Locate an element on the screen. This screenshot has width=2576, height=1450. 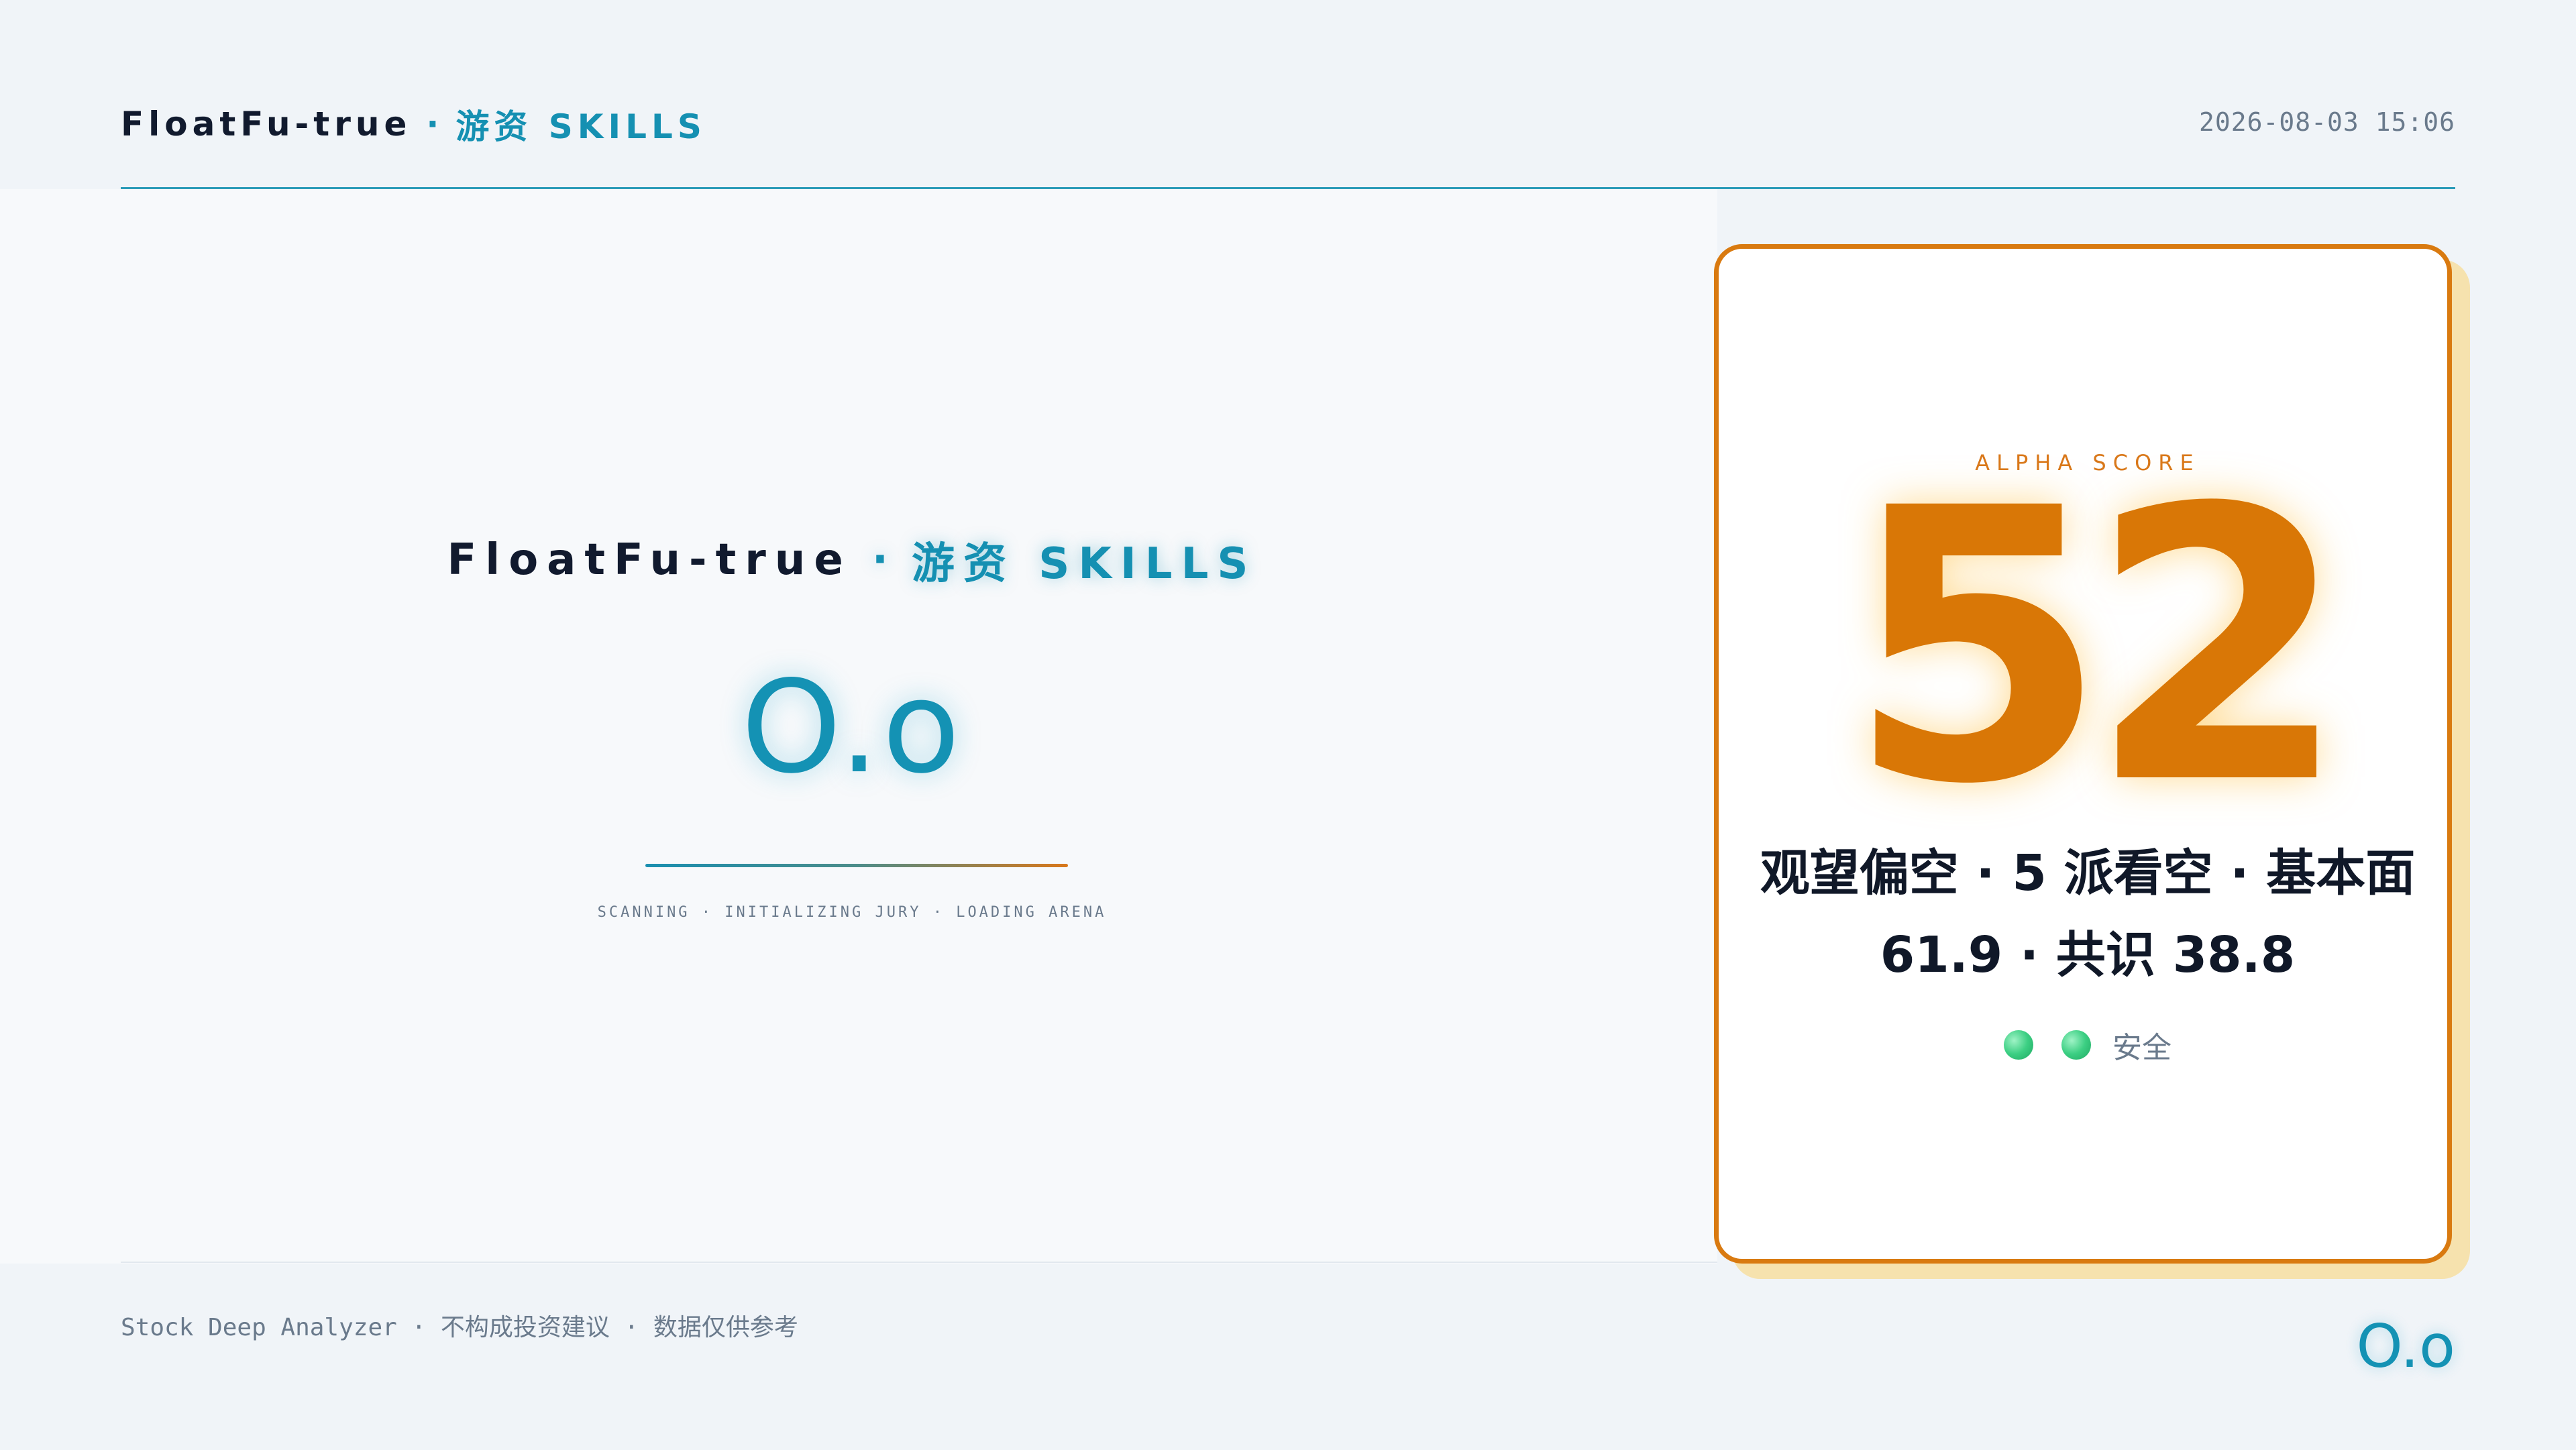
safety-status: 安全 is located at coordinates (2088, 1044).